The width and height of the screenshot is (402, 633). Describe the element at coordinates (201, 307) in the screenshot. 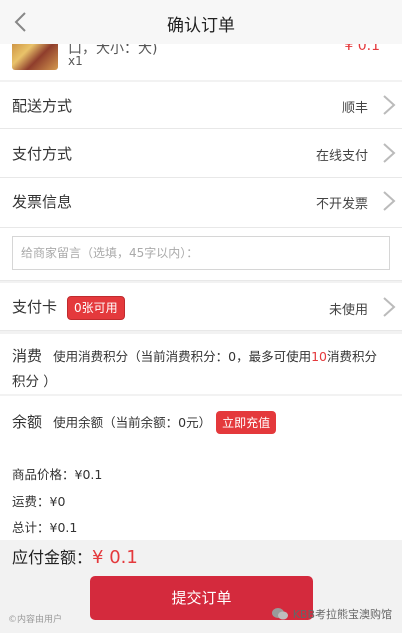

I see `payment-card-row: 支付卡 0张可用 未使用` at that location.